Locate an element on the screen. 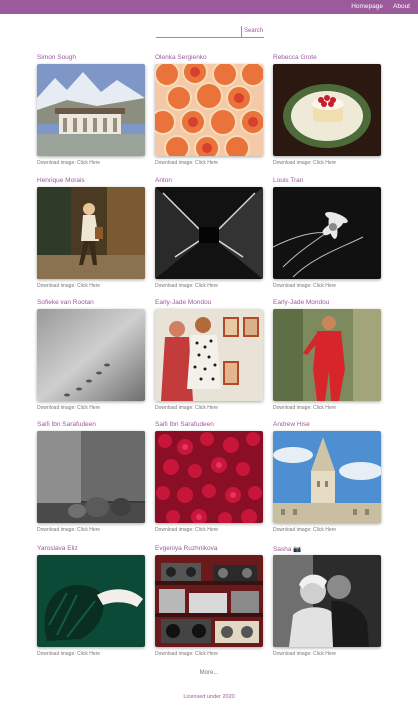 This screenshot has width=418, height=710. monstera-leaf-image is located at coordinates (91, 601).